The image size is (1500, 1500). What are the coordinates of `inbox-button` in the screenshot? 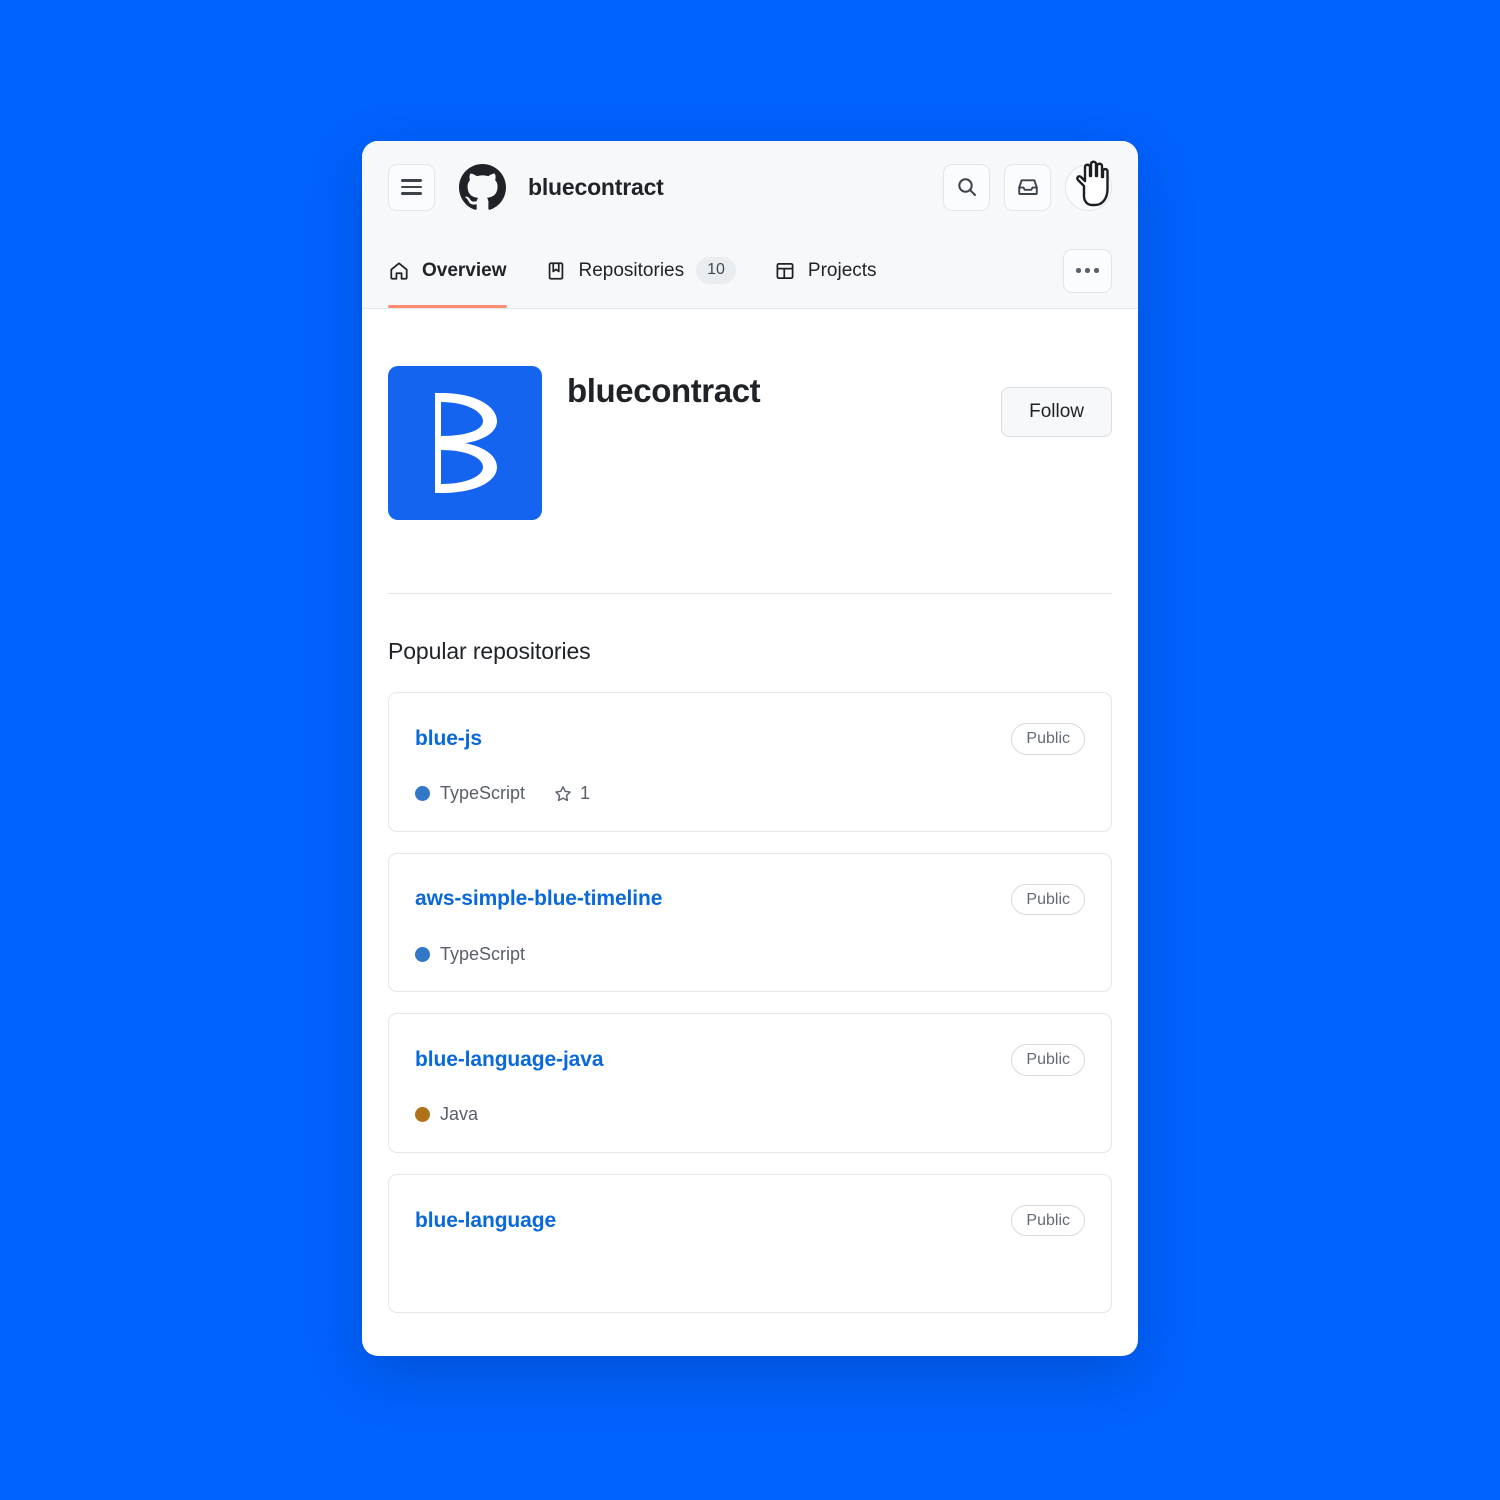 It's located at (1027, 187).